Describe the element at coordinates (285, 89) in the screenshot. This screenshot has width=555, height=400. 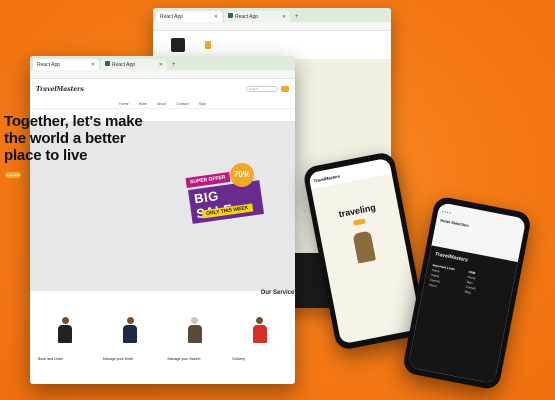
I see `search-button` at that location.